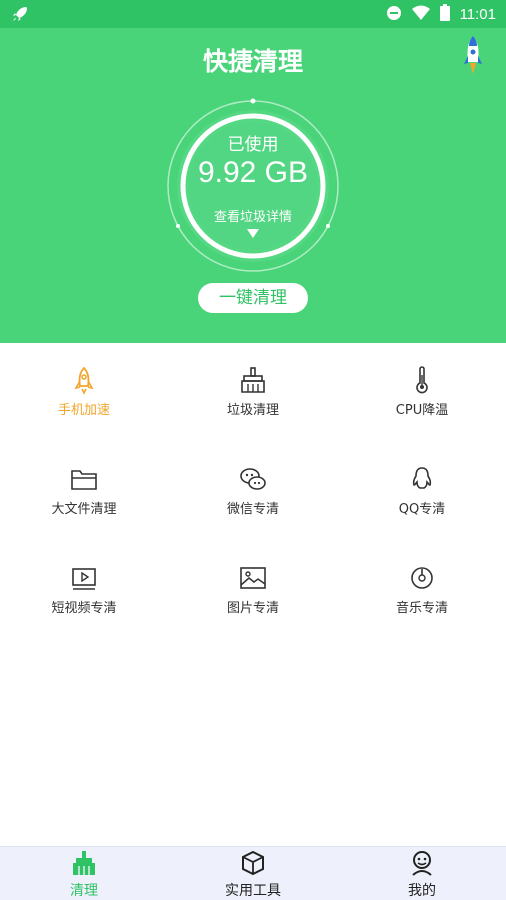 The image size is (506, 900). I want to click on wifi-icon, so click(420, 15).